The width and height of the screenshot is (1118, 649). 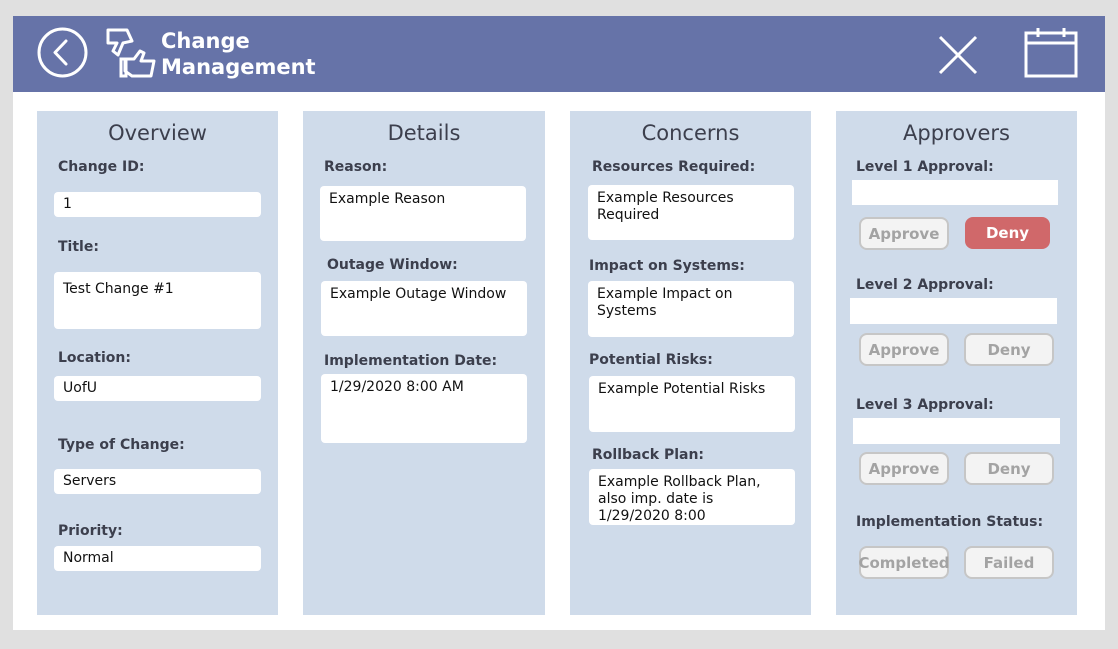 What do you see at coordinates (956, 431) in the screenshot?
I see `level3-approval-field` at bounding box center [956, 431].